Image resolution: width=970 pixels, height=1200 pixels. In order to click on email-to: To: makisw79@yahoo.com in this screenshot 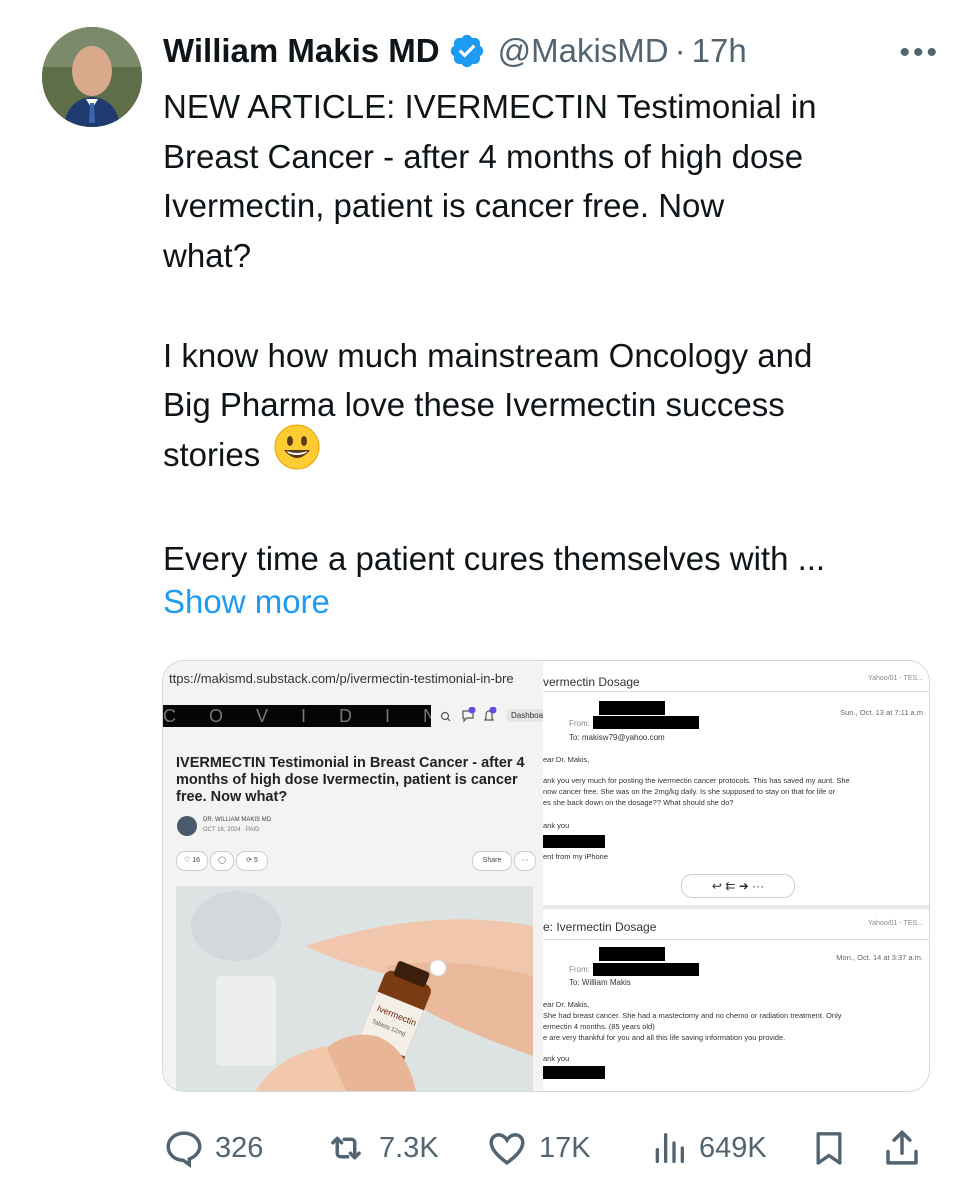, I will do `click(617, 737)`.